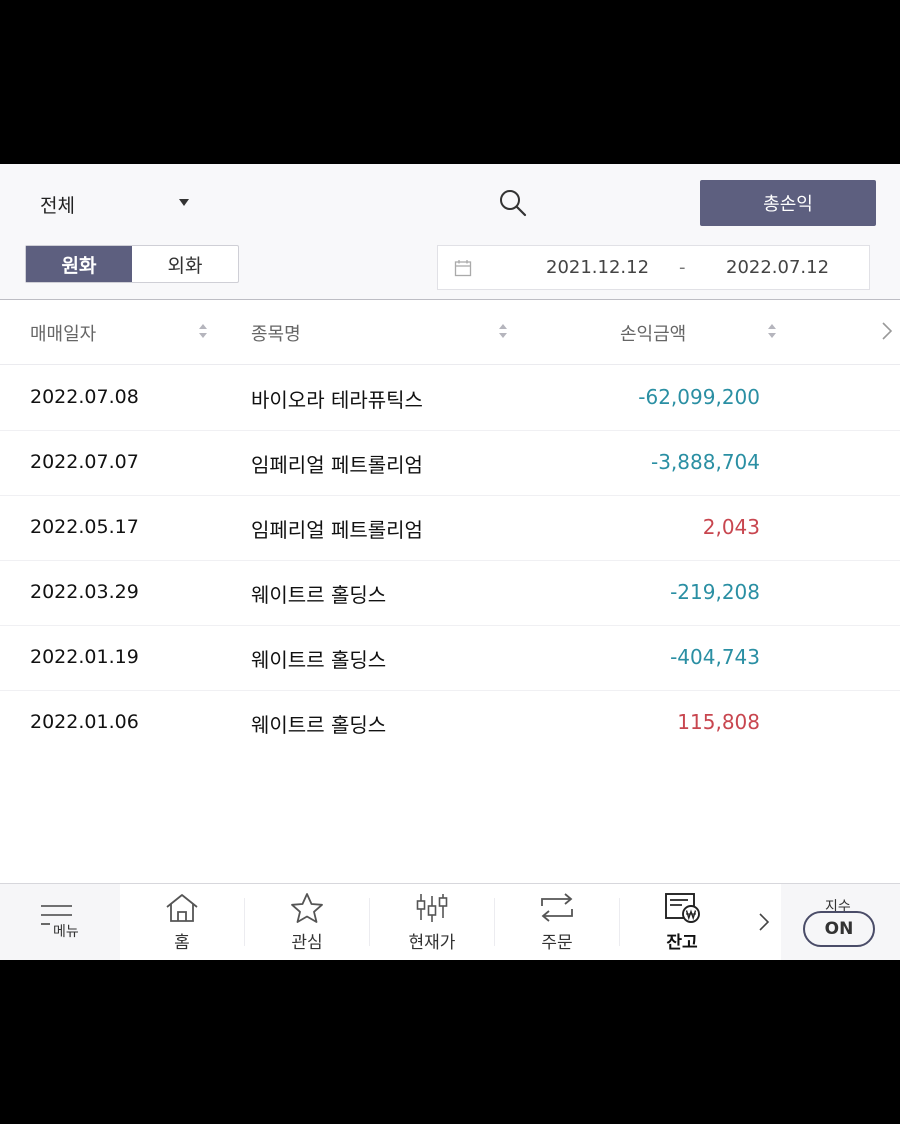 The width and height of the screenshot is (900, 1124). Describe the element at coordinates (337, 398) in the screenshot. I see `stock-name: 바이오라 테라퓨틱스` at that location.